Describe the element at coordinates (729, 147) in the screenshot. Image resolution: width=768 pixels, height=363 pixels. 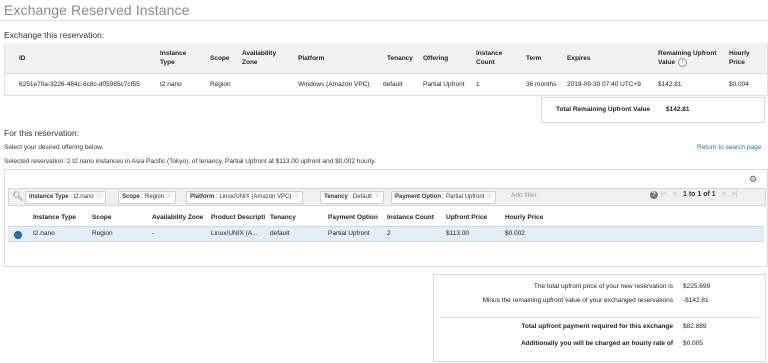
I see `return-to-search-link: Return to search page` at that location.